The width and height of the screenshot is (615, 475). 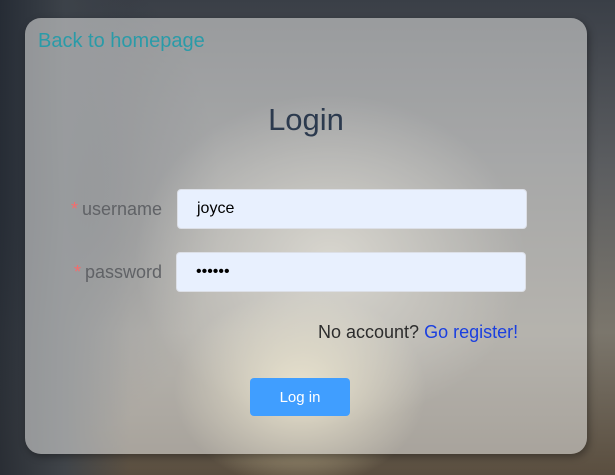 What do you see at coordinates (351, 272) in the screenshot?
I see `password-input` at bounding box center [351, 272].